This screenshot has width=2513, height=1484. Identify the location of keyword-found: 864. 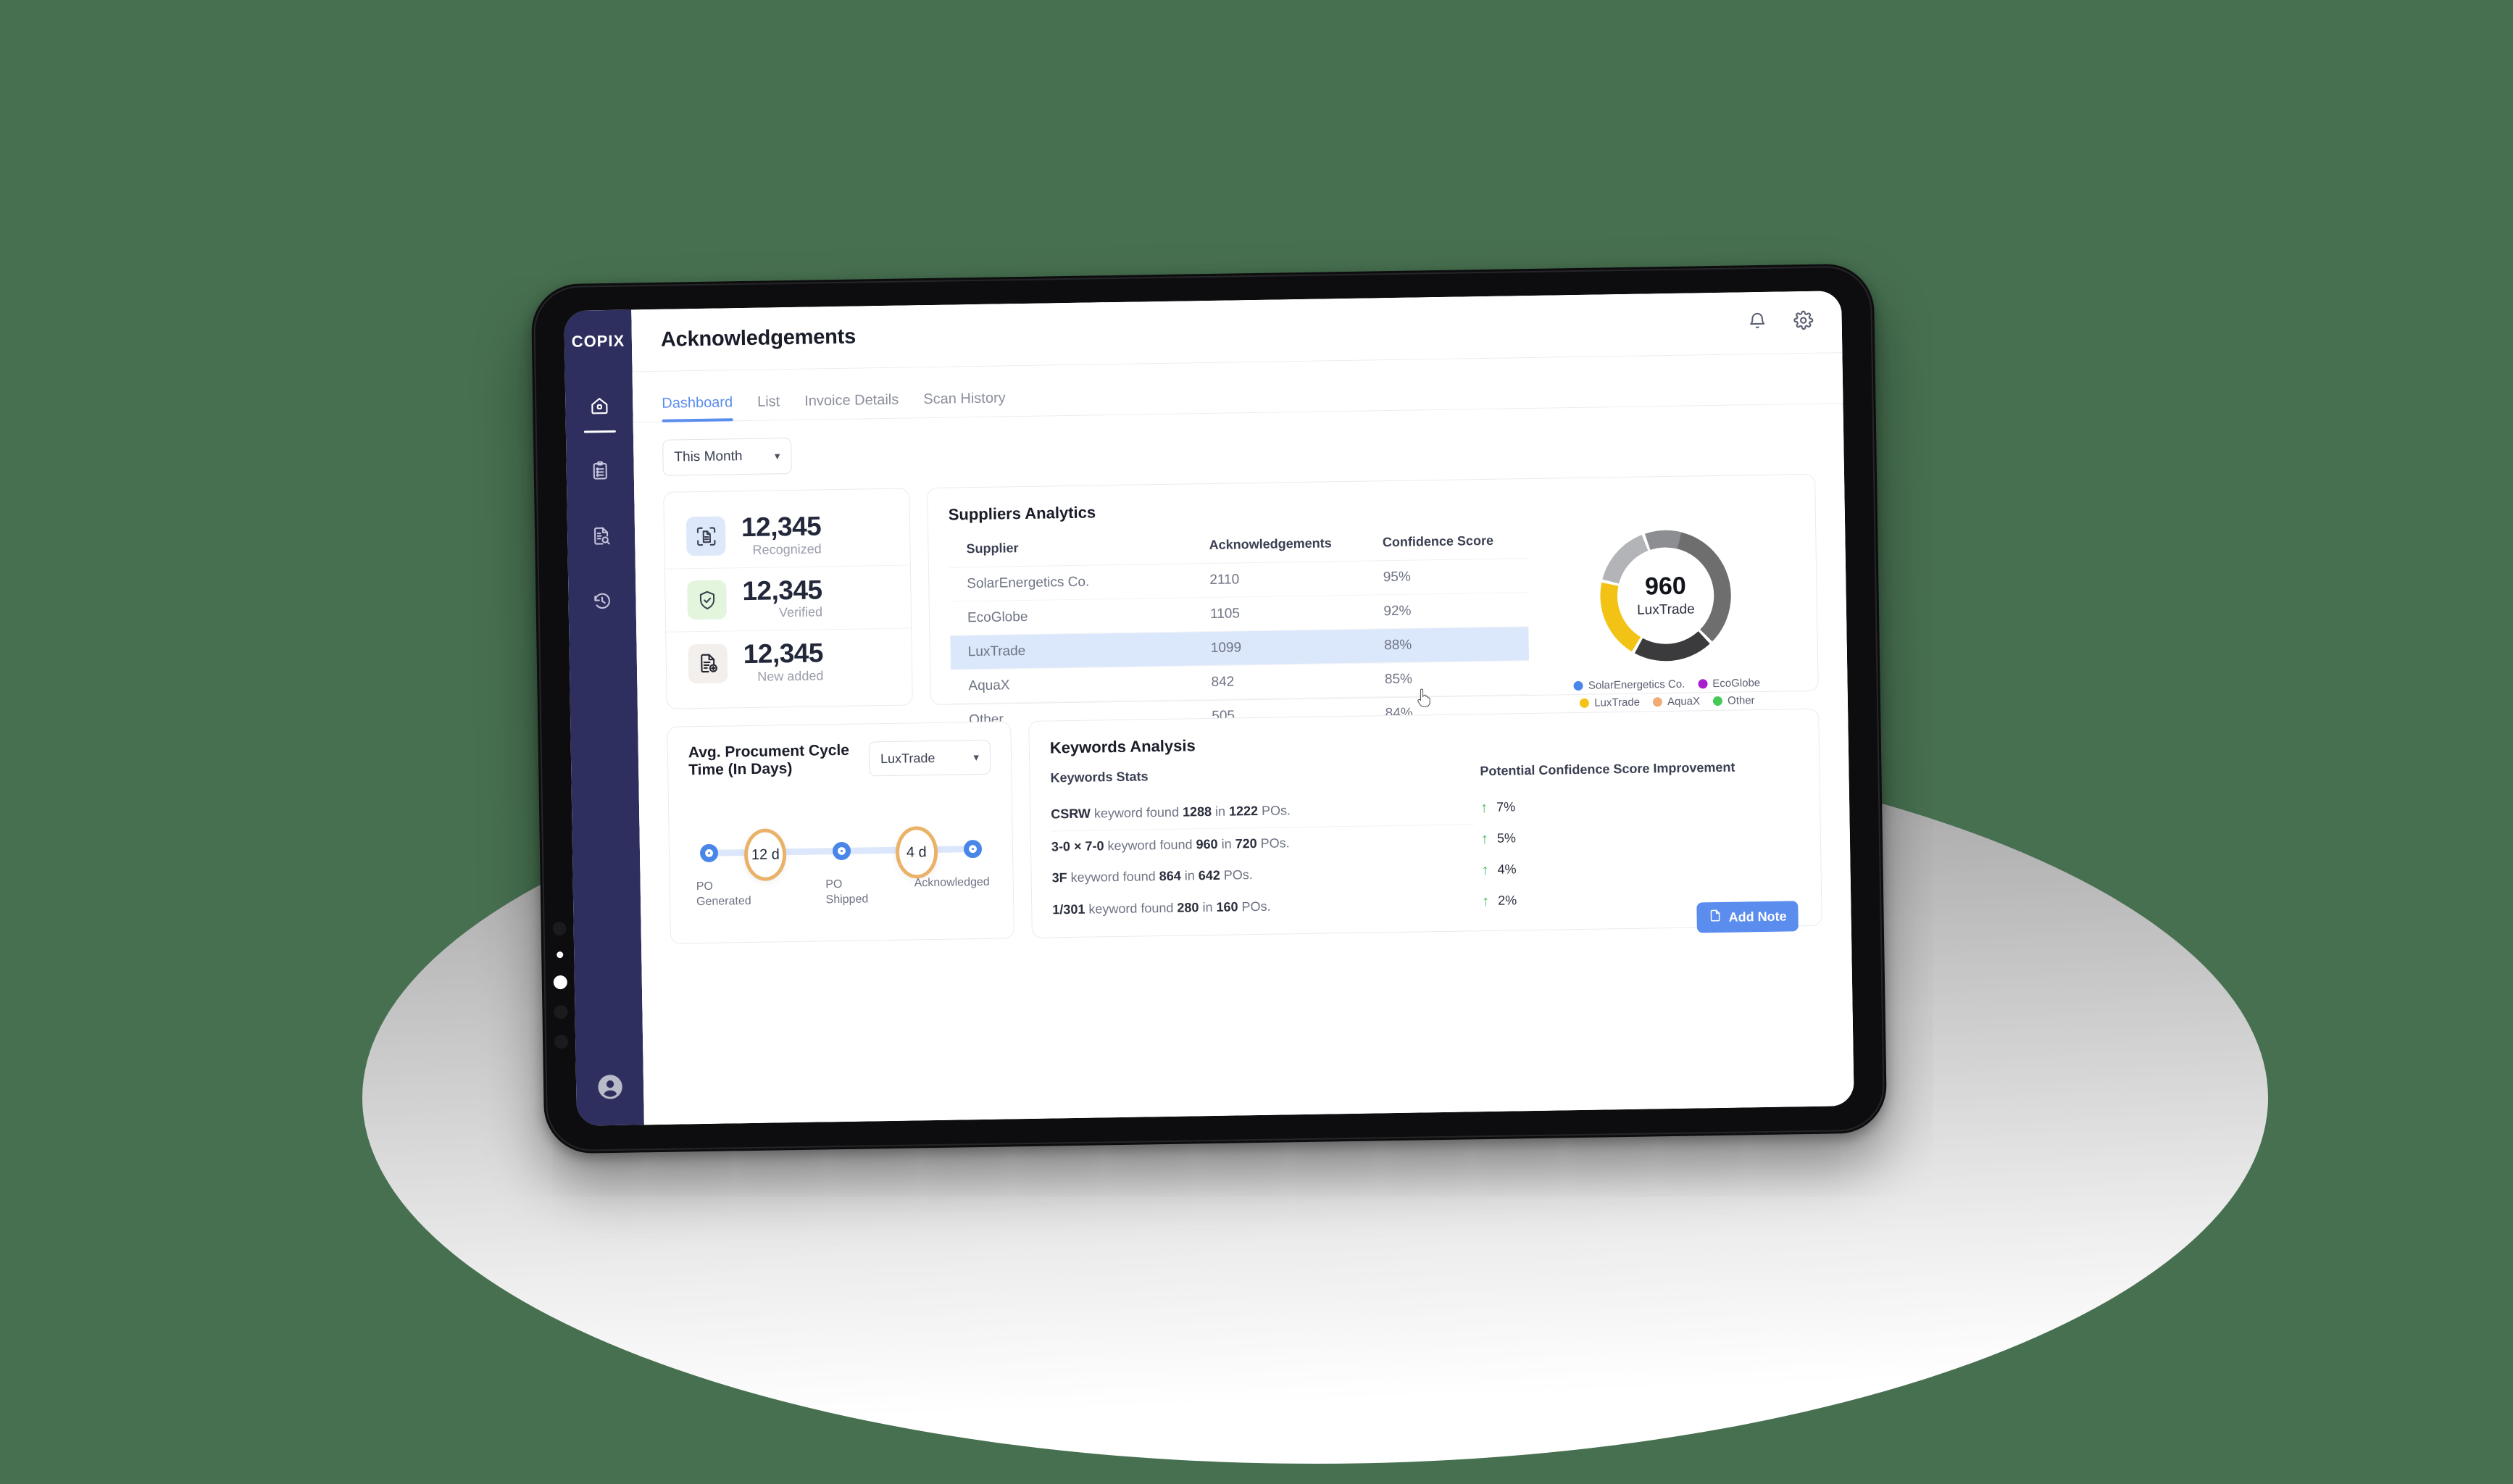
(1170, 876).